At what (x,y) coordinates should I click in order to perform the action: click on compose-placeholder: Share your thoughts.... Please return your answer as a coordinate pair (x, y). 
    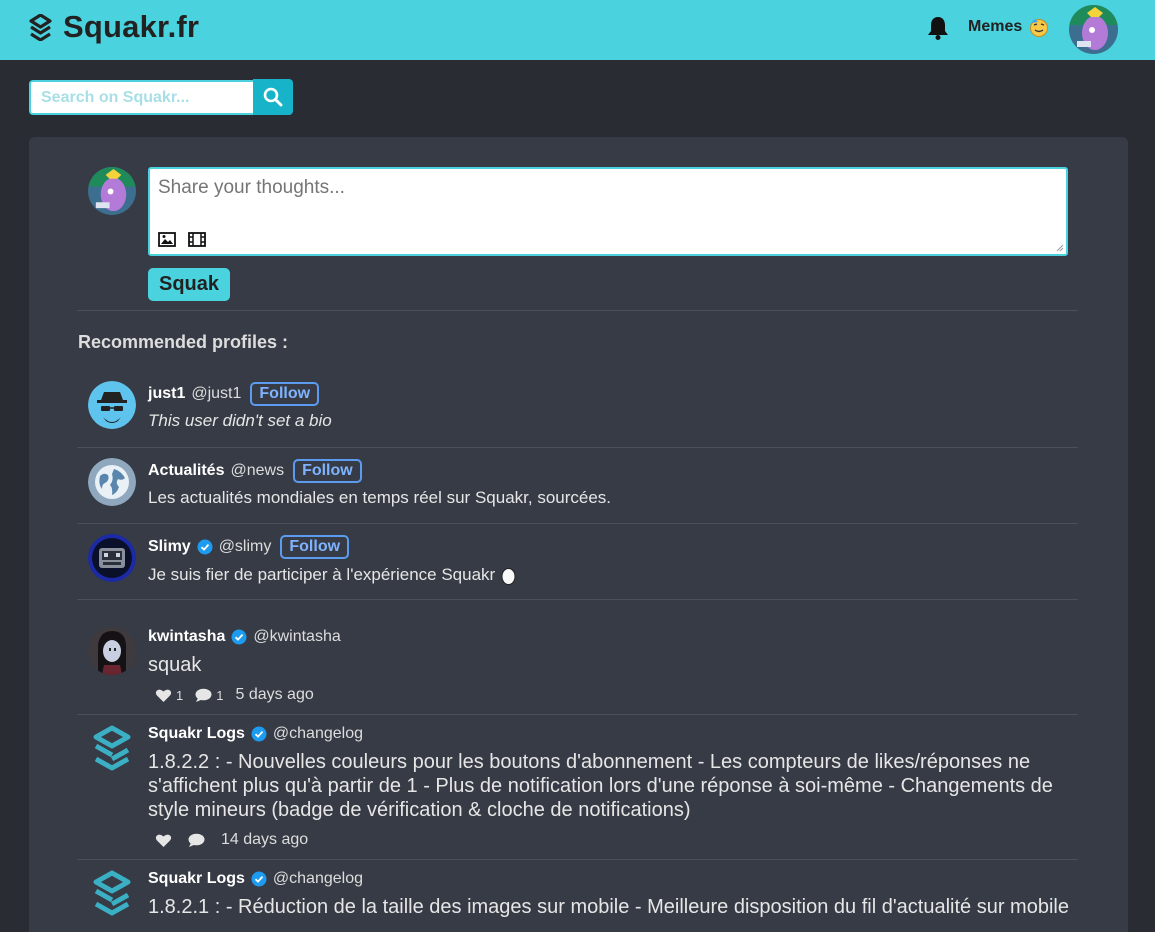
    Looking at the image, I should click on (251, 187).